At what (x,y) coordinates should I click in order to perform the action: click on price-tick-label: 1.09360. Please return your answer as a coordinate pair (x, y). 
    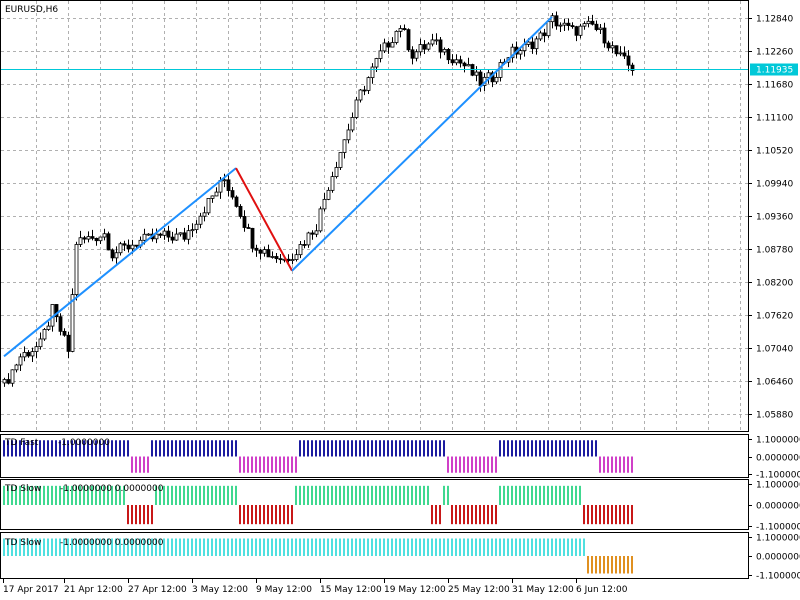
    Looking at the image, I should click on (774, 218).